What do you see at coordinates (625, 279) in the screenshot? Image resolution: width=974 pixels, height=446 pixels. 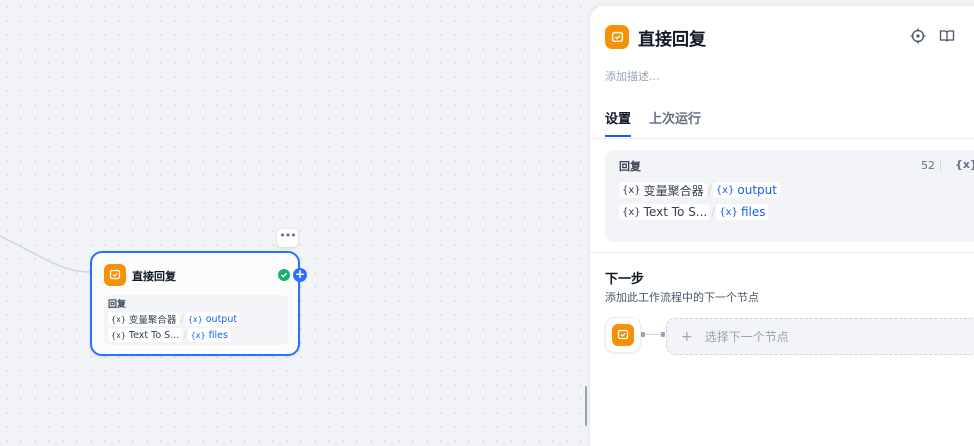 I see `next-step-title: 下一步` at bounding box center [625, 279].